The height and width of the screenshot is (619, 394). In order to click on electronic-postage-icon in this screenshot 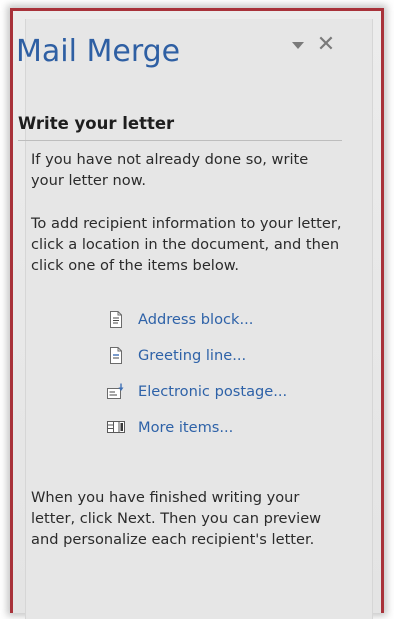, I will do `click(116, 391)`.